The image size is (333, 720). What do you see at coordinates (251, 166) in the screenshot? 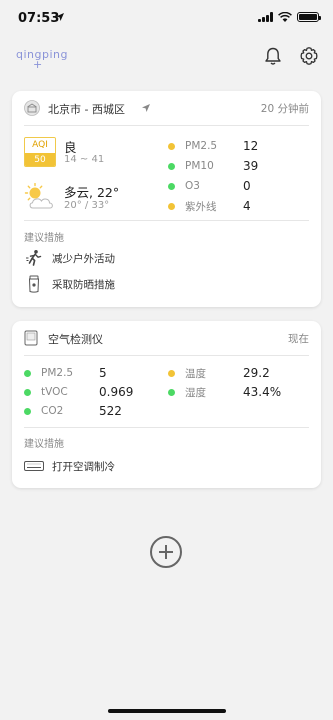
I see `metric-value: 39` at bounding box center [251, 166].